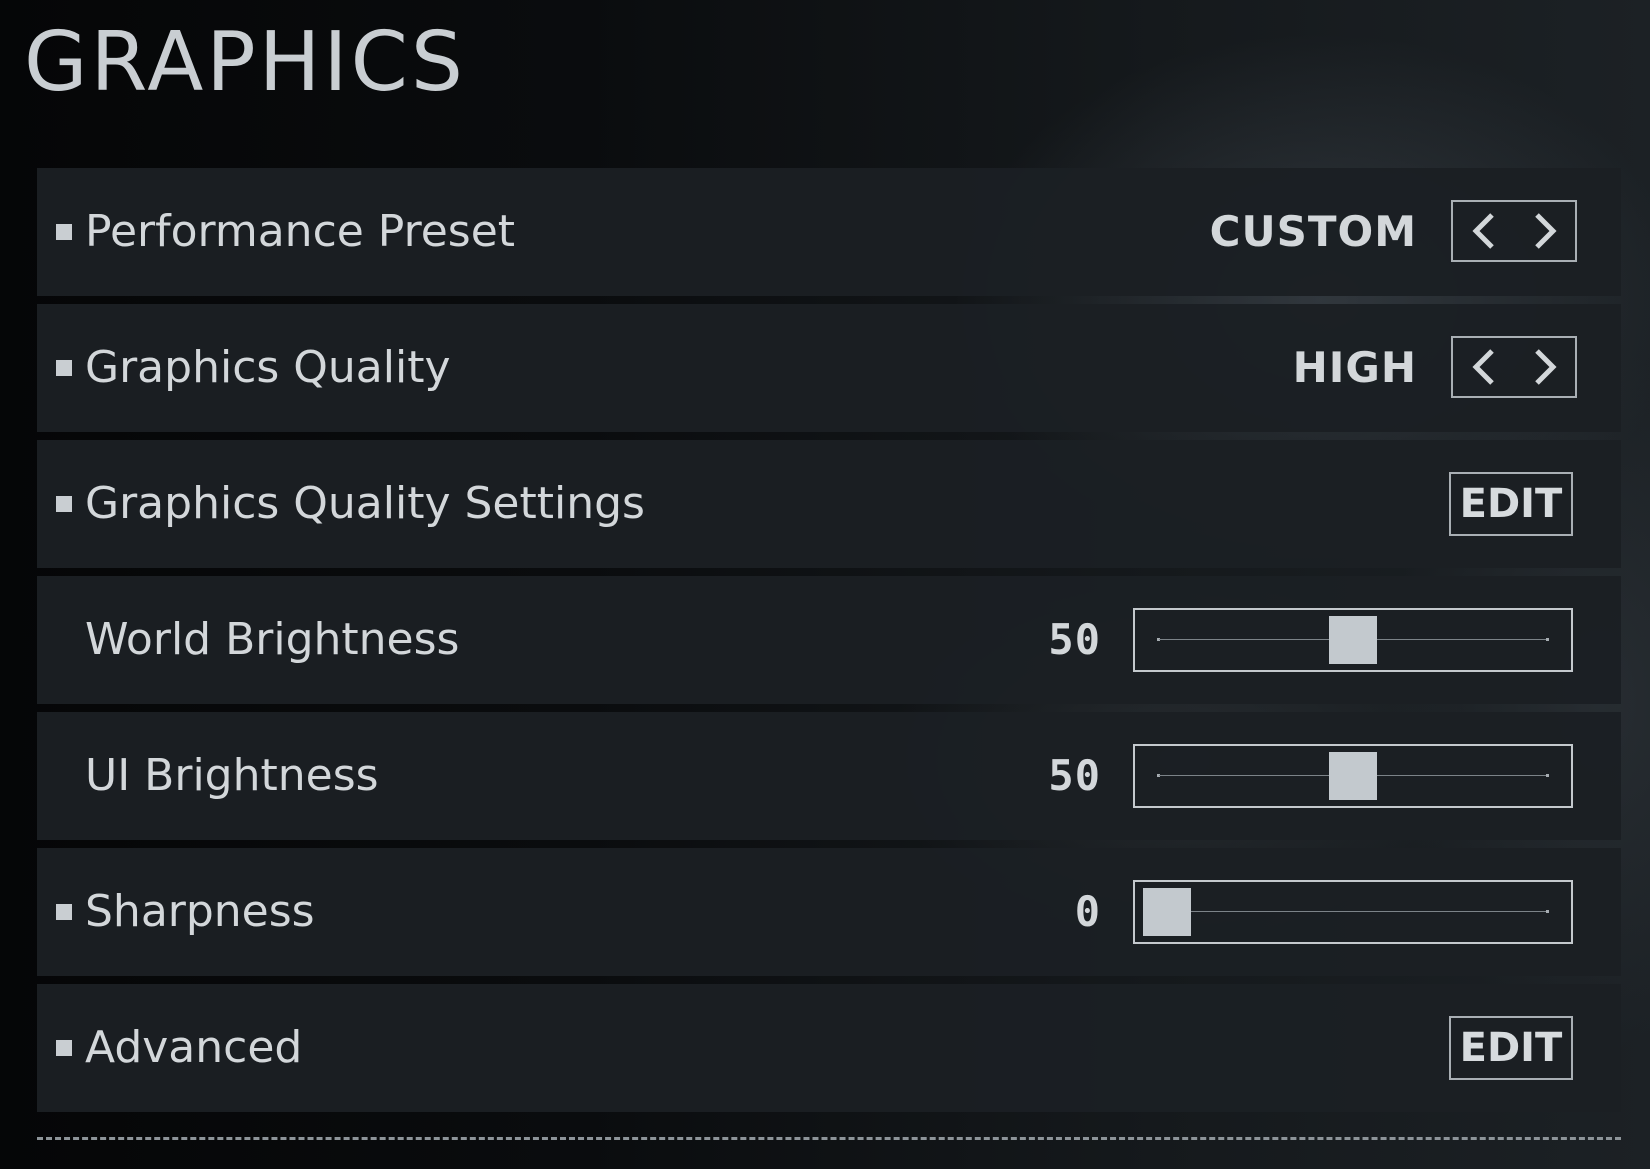  What do you see at coordinates (829, 368) in the screenshot?
I see `setting-row-graphics-quality: Graphics Quality HIGH` at bounding box center [829, 368].